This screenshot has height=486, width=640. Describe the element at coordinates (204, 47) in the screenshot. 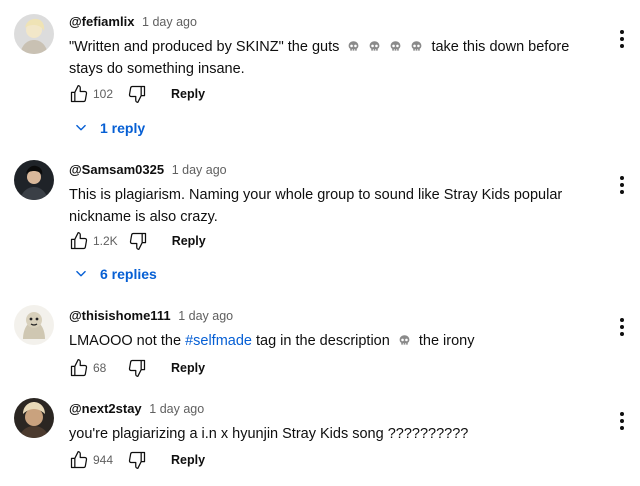

I see `comment-text-part: "Written and produced by SKINZ" the guts` at that location.